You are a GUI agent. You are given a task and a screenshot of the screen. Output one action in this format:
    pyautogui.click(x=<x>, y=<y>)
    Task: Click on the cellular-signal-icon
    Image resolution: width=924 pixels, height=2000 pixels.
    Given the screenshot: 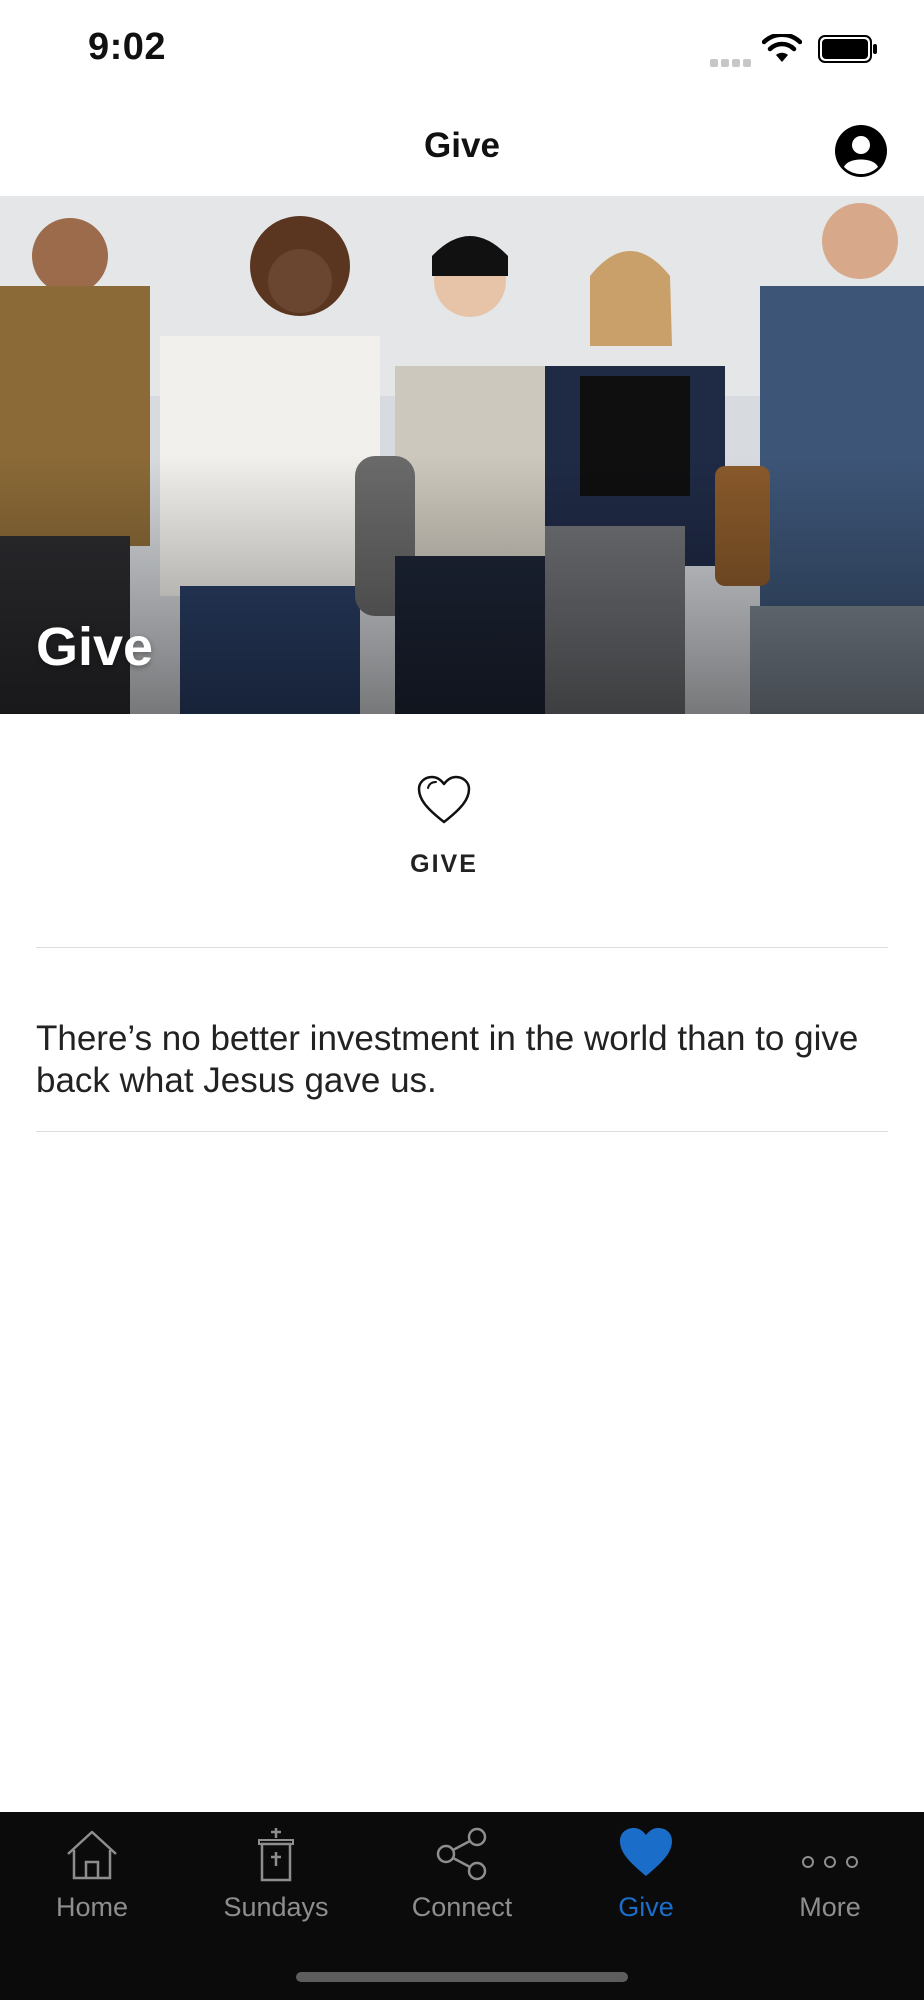 What is the action you would take?
    pyautogui.click(x=732, y=63)
    